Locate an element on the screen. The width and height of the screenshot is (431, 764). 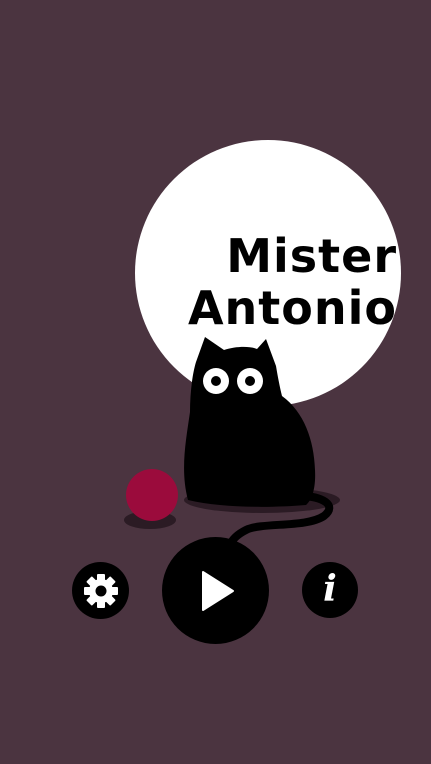
settings-button is located at coordinates (100, 590).